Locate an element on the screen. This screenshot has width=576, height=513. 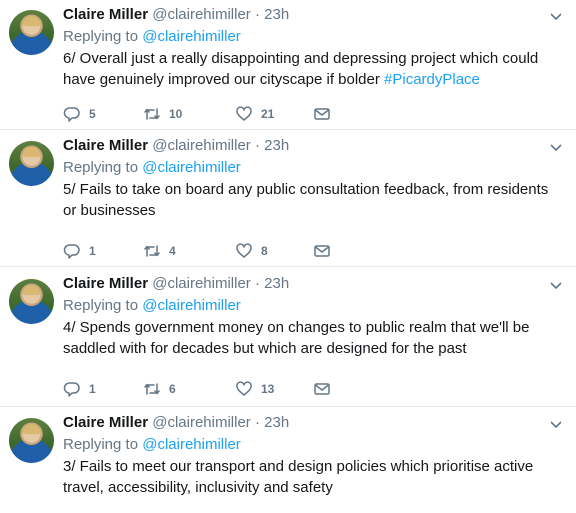
tweet-actions: 1 6 13 is located at coordinates (197, 389).